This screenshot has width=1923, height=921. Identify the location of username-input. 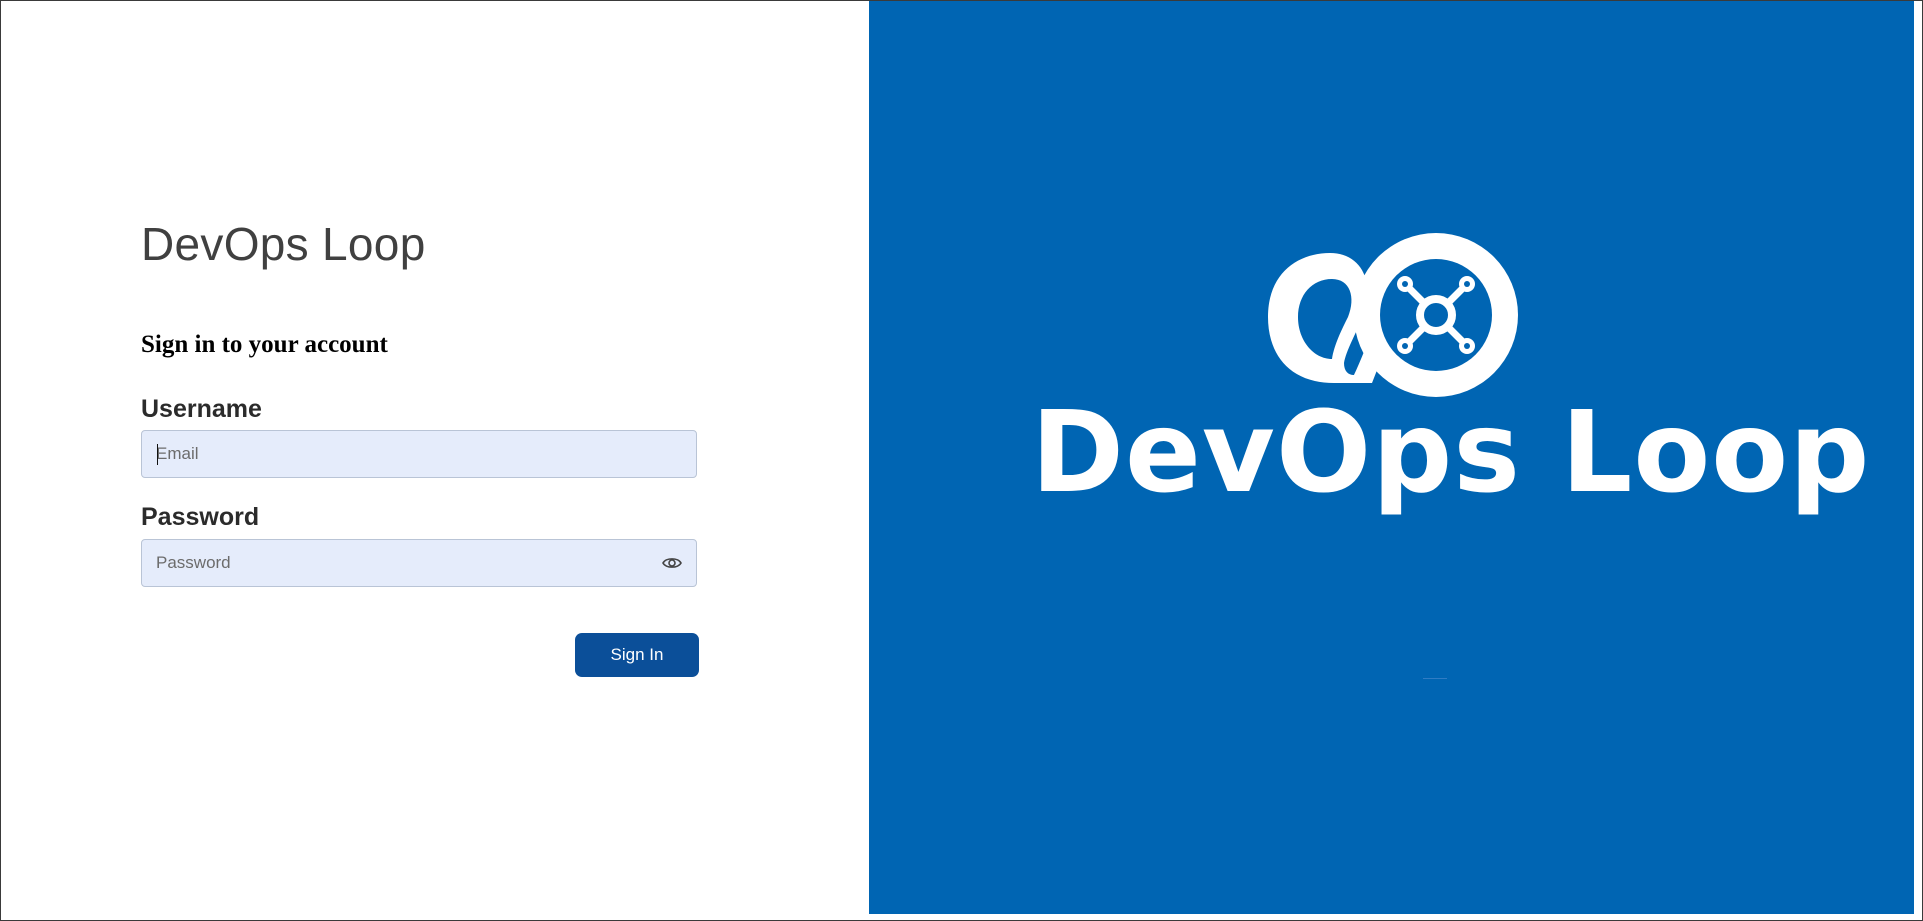
(406, 454).